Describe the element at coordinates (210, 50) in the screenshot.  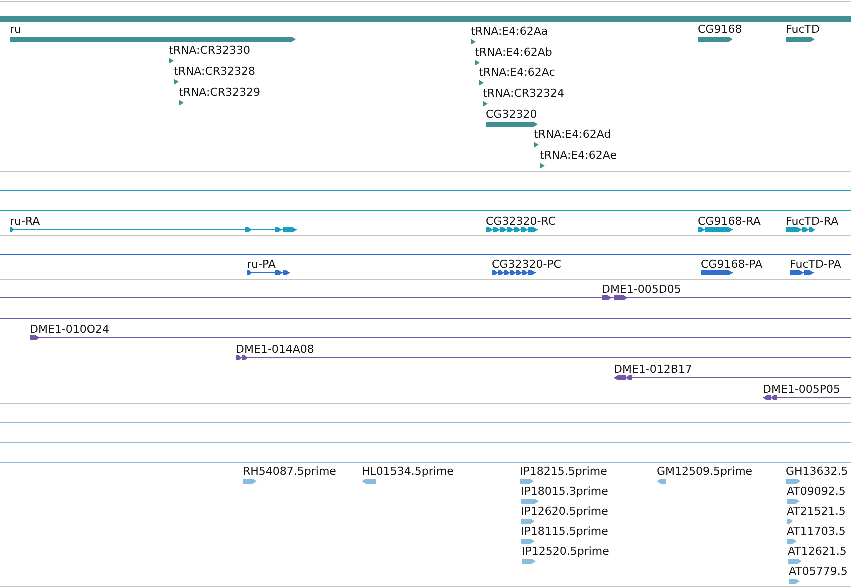
I see `feature-label: tRNA:CR32330` at that location.